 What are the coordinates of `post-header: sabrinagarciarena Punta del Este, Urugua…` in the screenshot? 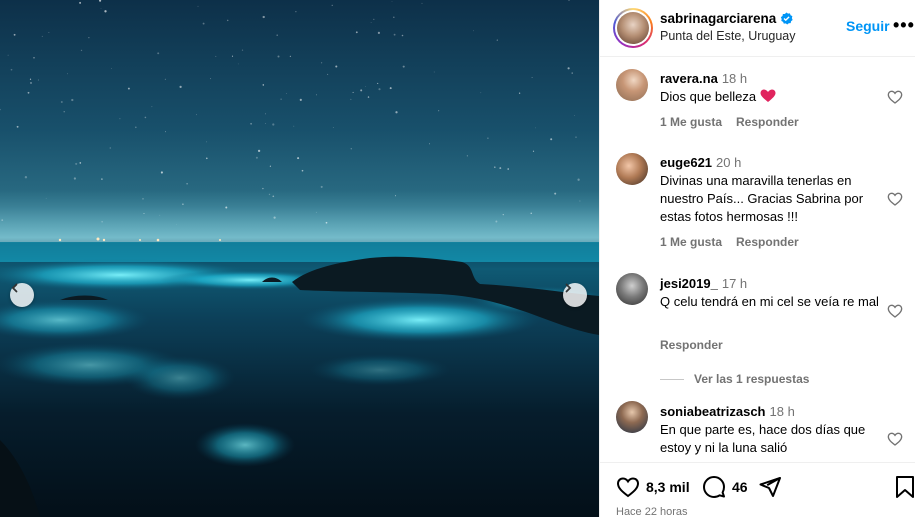 It's located at (757, 28).